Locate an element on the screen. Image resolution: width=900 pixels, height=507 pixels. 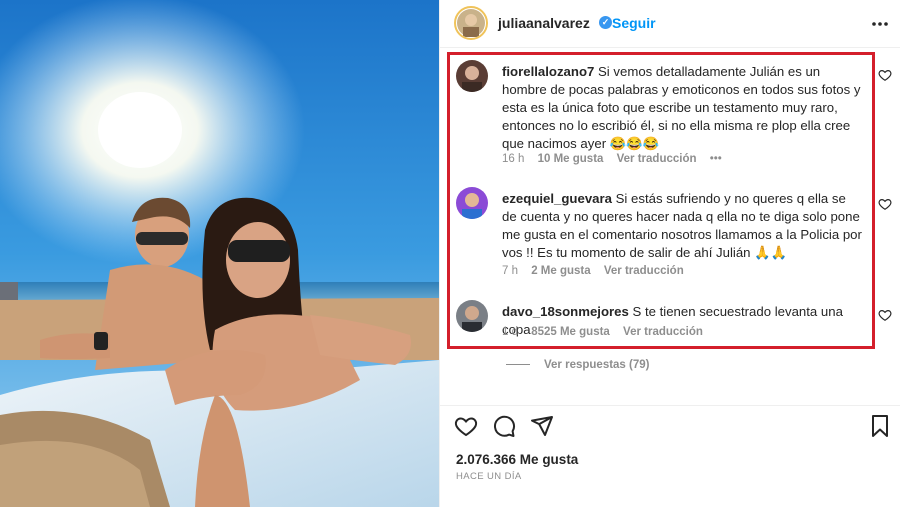
more-options-icon is located at coordinates (880, 24).